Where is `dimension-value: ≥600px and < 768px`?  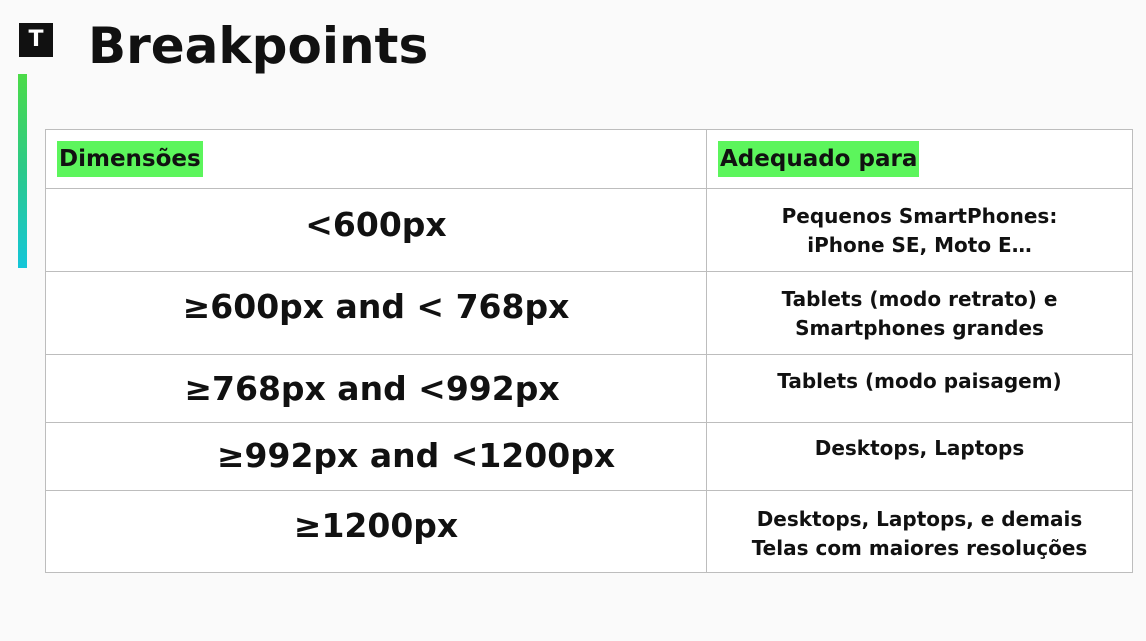 dimension-value: ≥600px and < 768px is located at coordinates (376, 306).